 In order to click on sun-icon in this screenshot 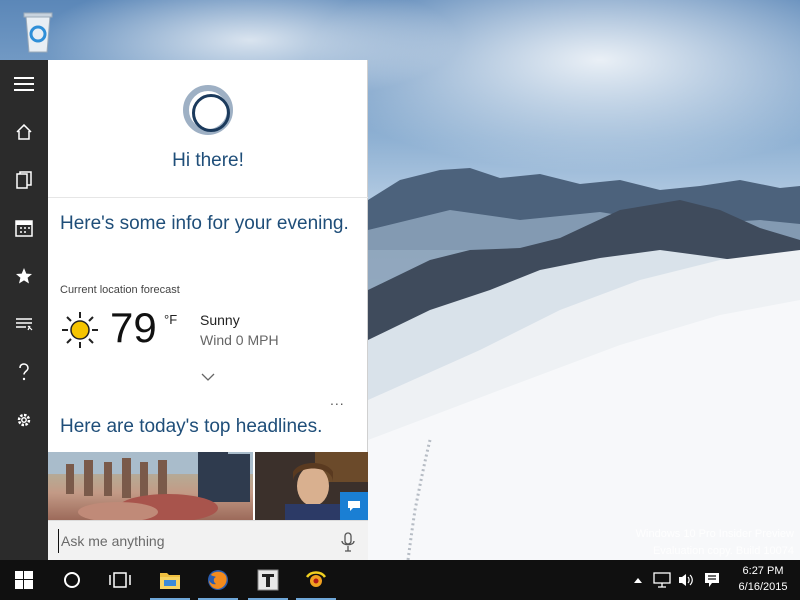, I will do `click(80, 330)`.